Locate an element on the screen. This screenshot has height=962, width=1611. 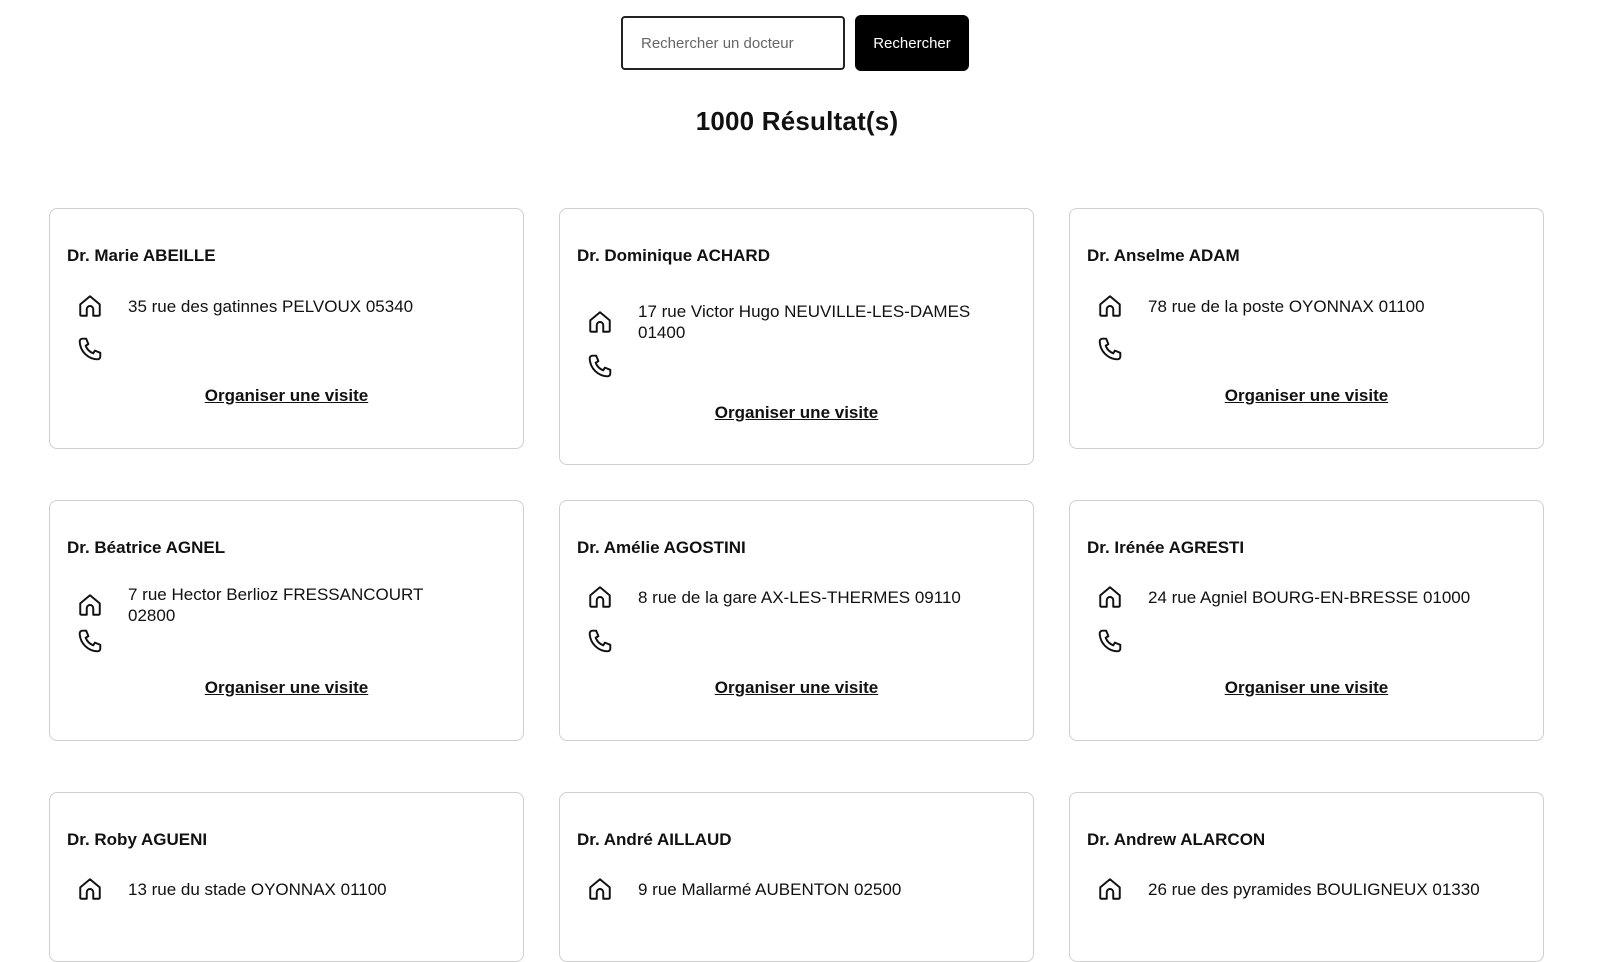
address-row: 8 rue de la gare AX-LES-THERMES 09110 is located at coordinates (774, 597).